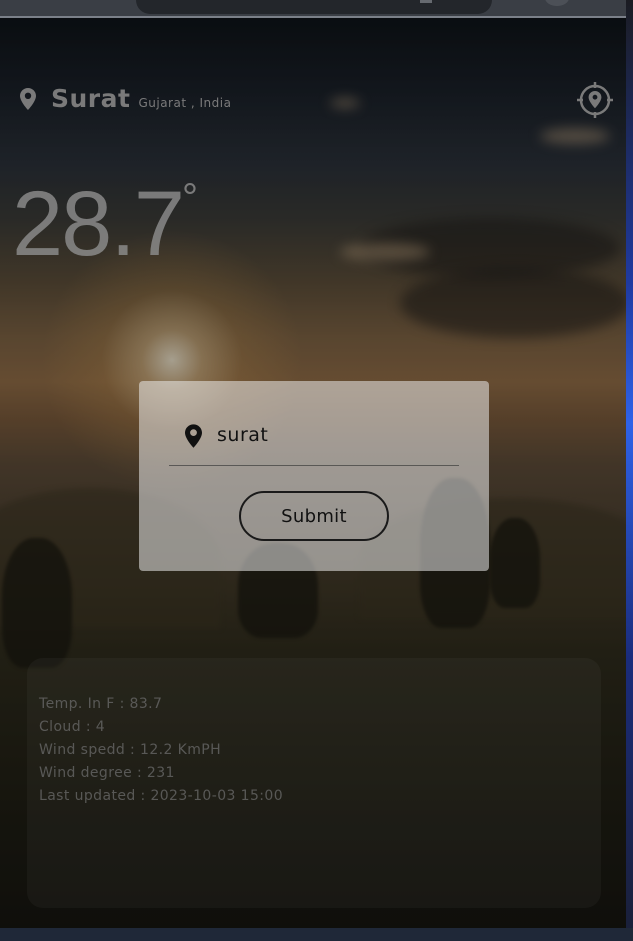 The height and width of the screenshot is (941, 633). I want to click on city-search-modal: Submit, so click(314, 476).